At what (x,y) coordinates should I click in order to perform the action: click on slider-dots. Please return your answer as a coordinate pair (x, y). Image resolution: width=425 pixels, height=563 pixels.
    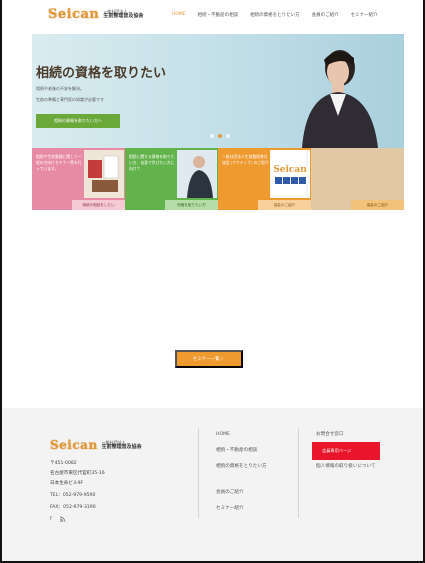
    Looking at the image, I should click on (220, 136).